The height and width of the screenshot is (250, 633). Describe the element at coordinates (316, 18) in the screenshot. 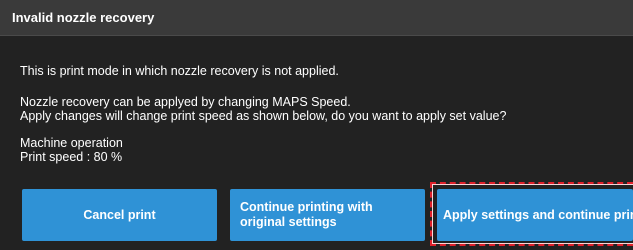

I see `dialog-titlebar: Invalid nozzle recovery` at that location.